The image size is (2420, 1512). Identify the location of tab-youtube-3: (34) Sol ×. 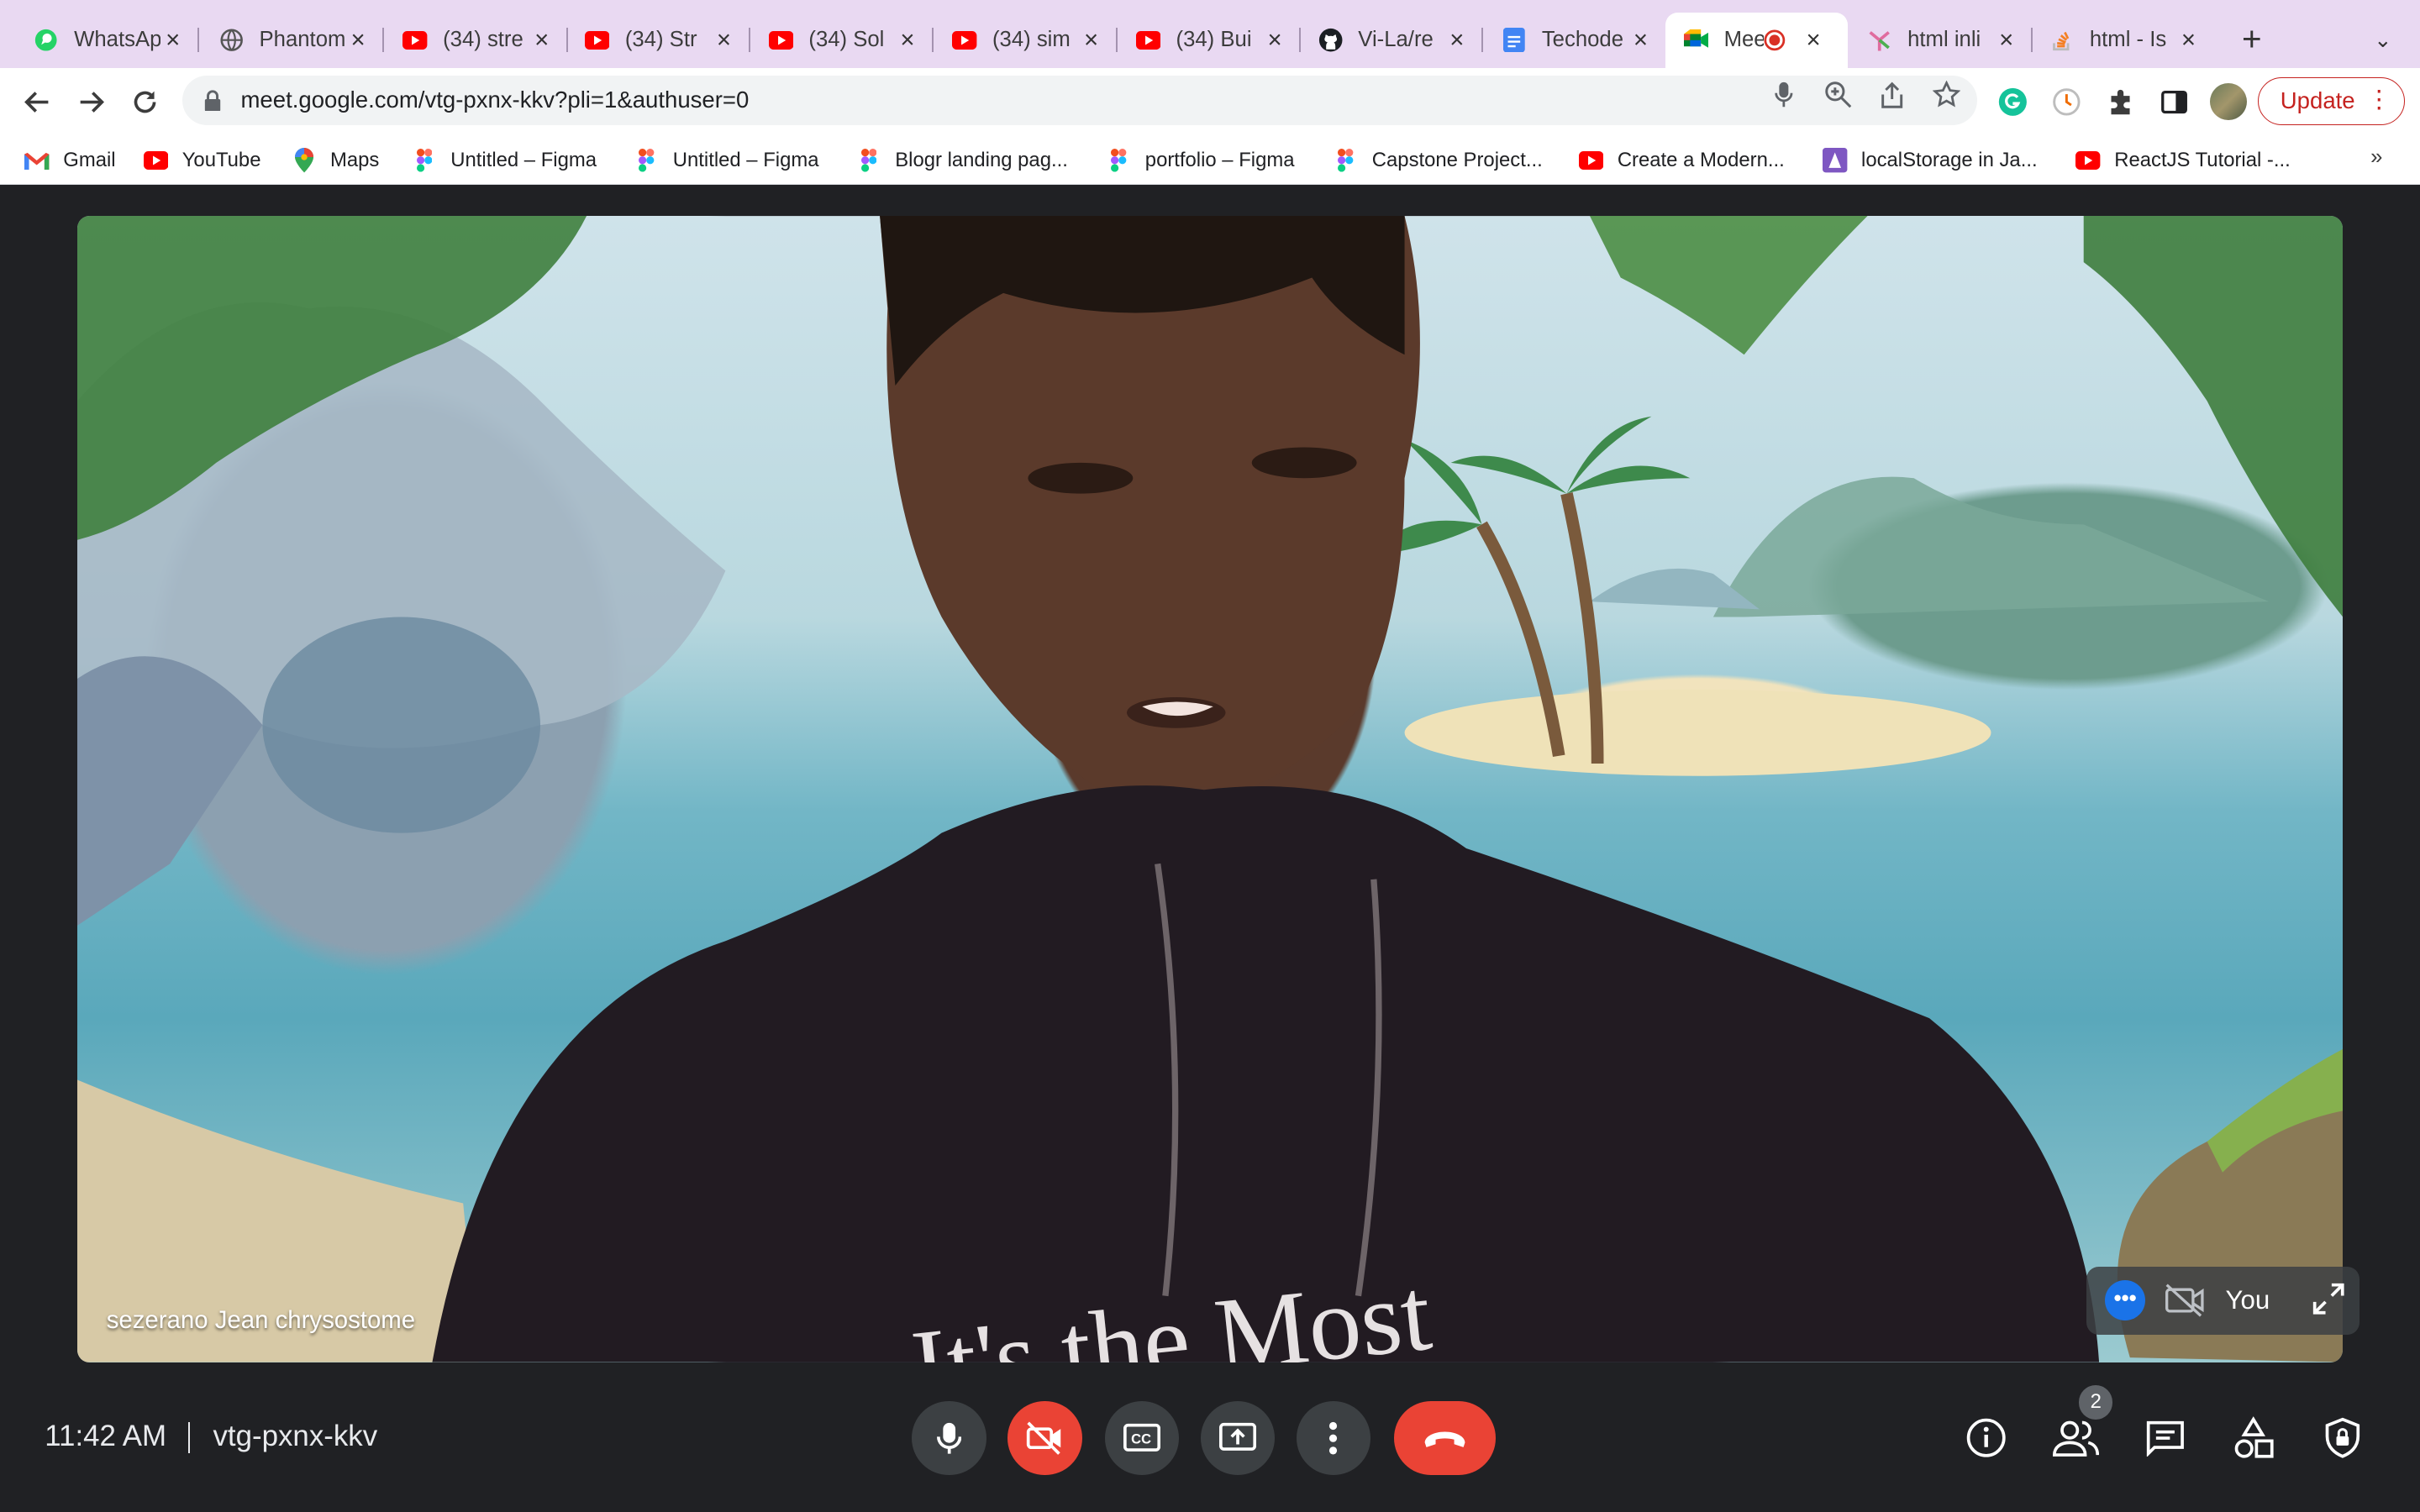
(842, 40).